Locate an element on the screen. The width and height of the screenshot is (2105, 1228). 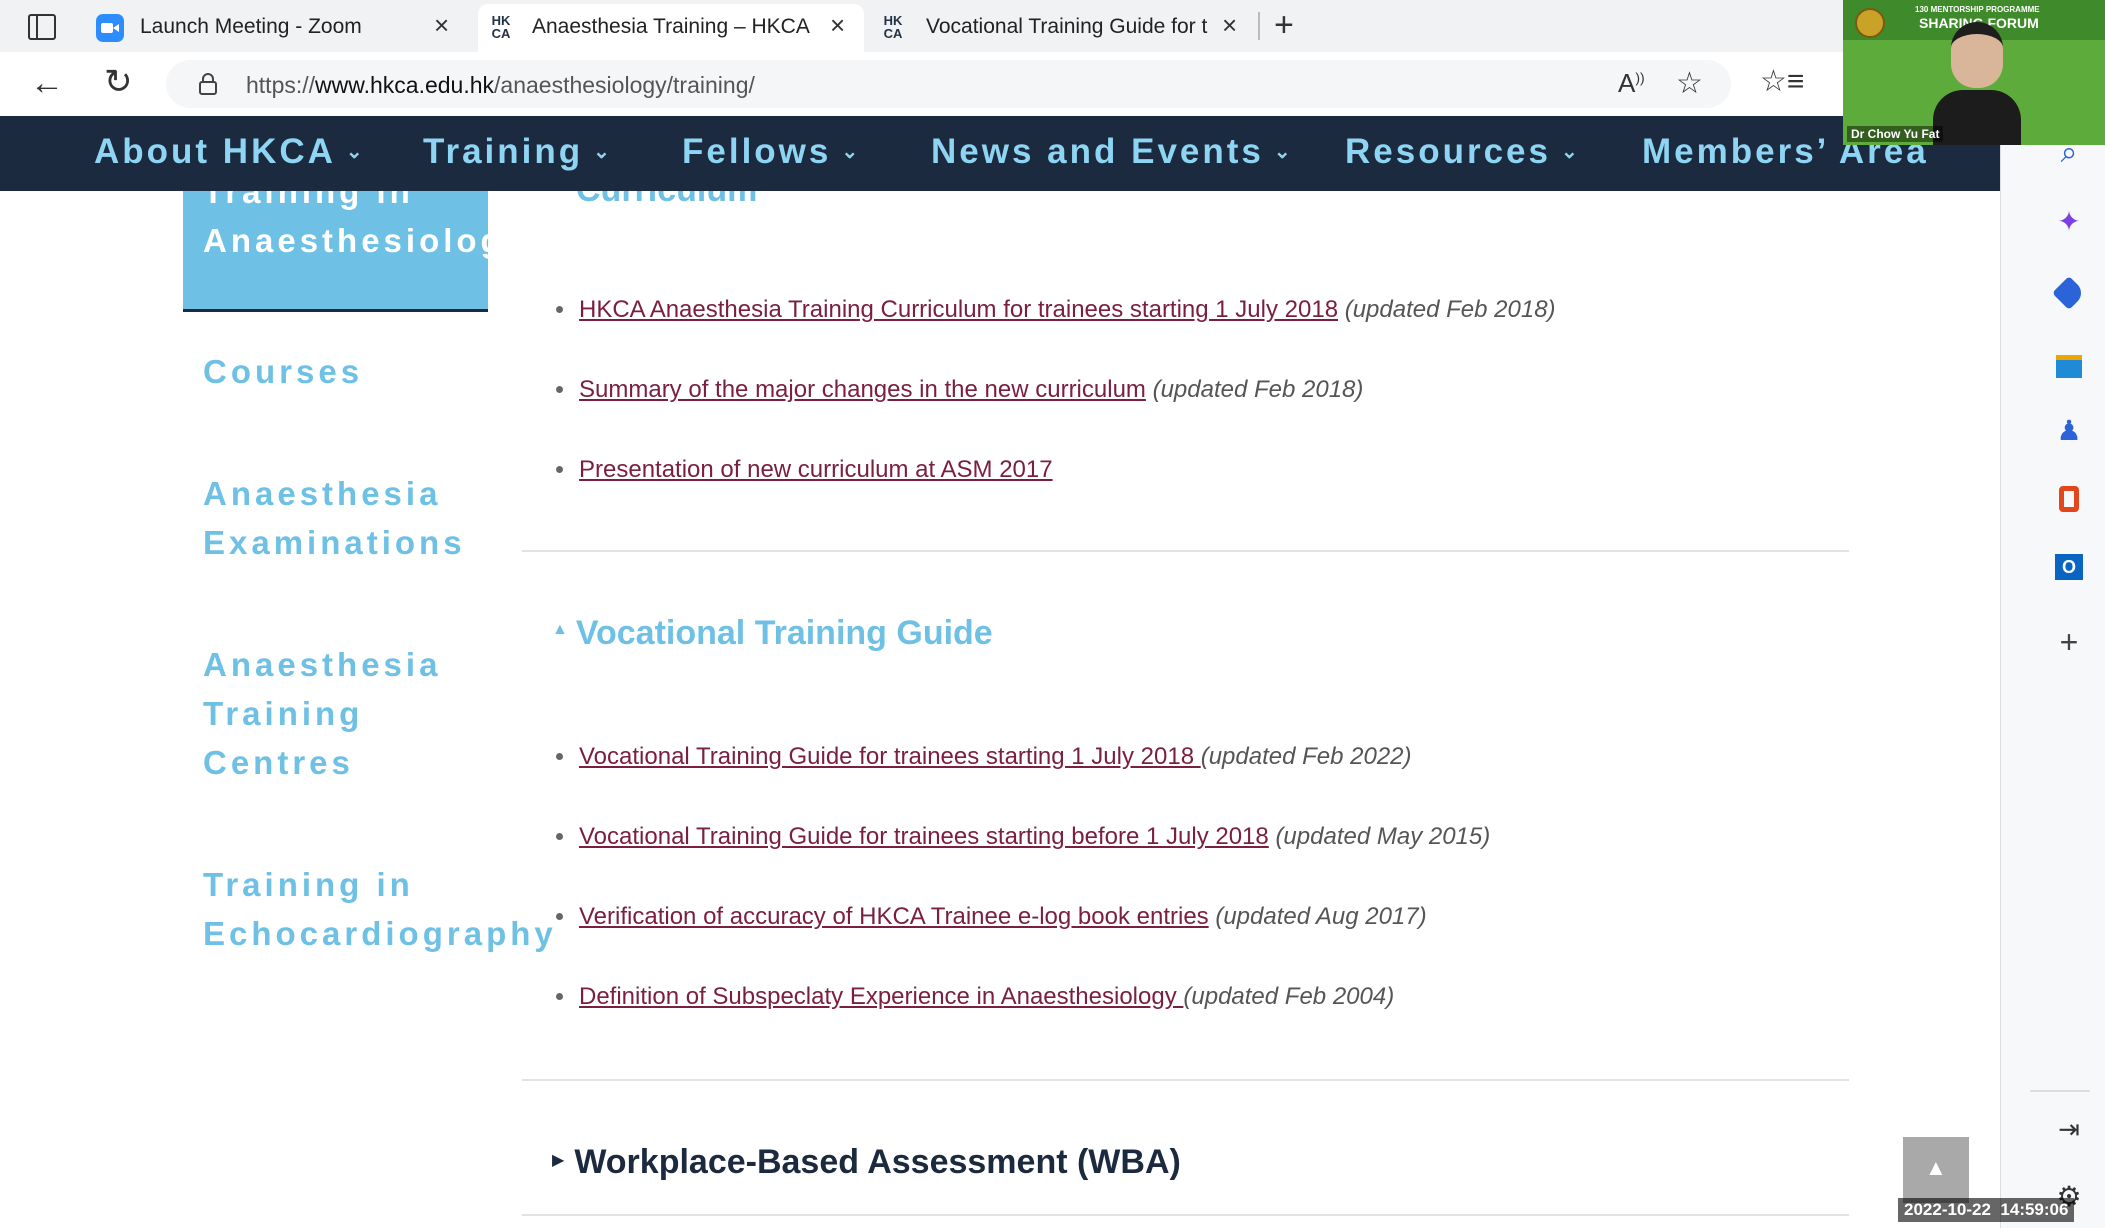
nav-about: About HKCA ⌄ is located at coordinates (228, 152).